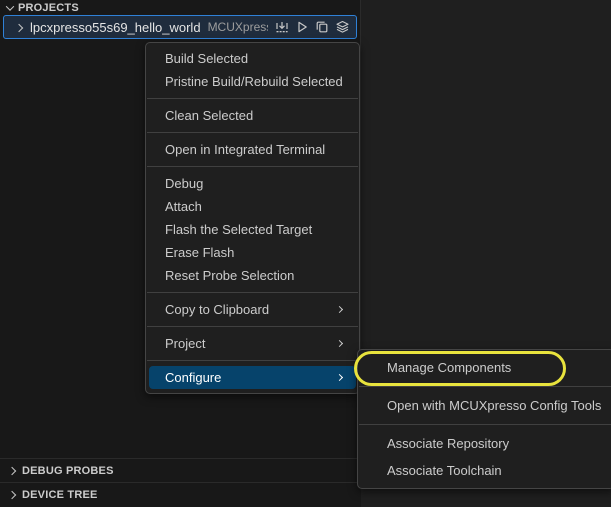 This screenshot has height=507, width=611. Describe the element at coordinates (252, 58) in the screenshot. I see `menu-item-build-selected: Build Selected` at that location.